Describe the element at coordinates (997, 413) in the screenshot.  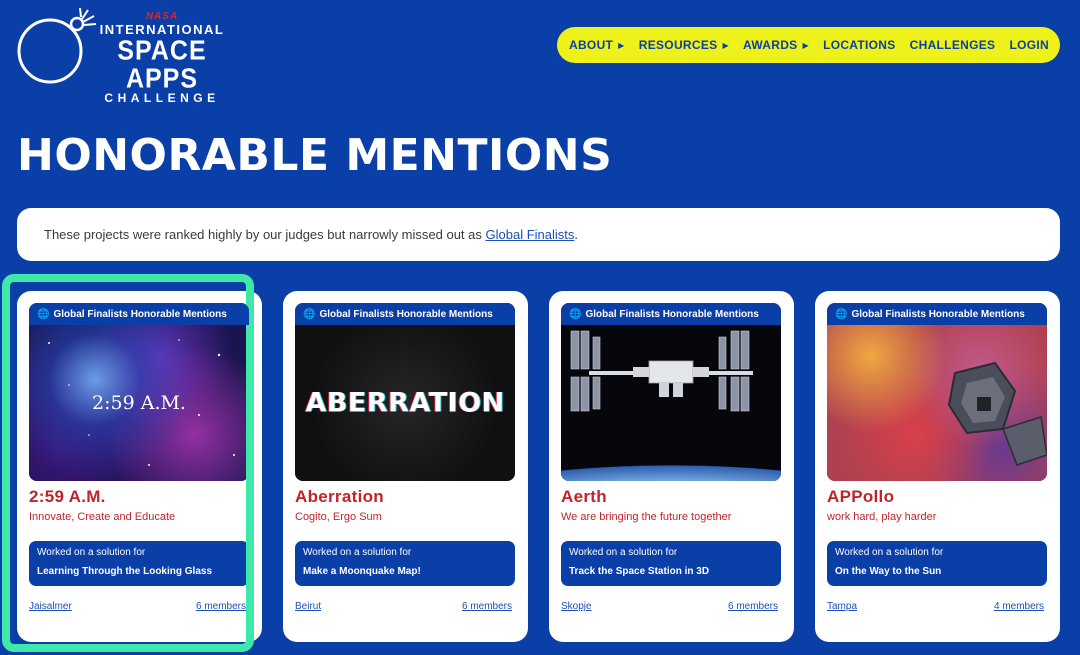
I see `spacecraft-icon` at that location.